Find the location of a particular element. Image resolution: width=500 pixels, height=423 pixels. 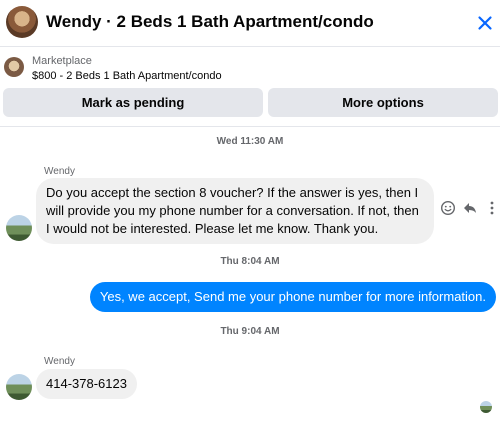

timestamp: Thu 9:04 AM is located at coordinates (250, 331).